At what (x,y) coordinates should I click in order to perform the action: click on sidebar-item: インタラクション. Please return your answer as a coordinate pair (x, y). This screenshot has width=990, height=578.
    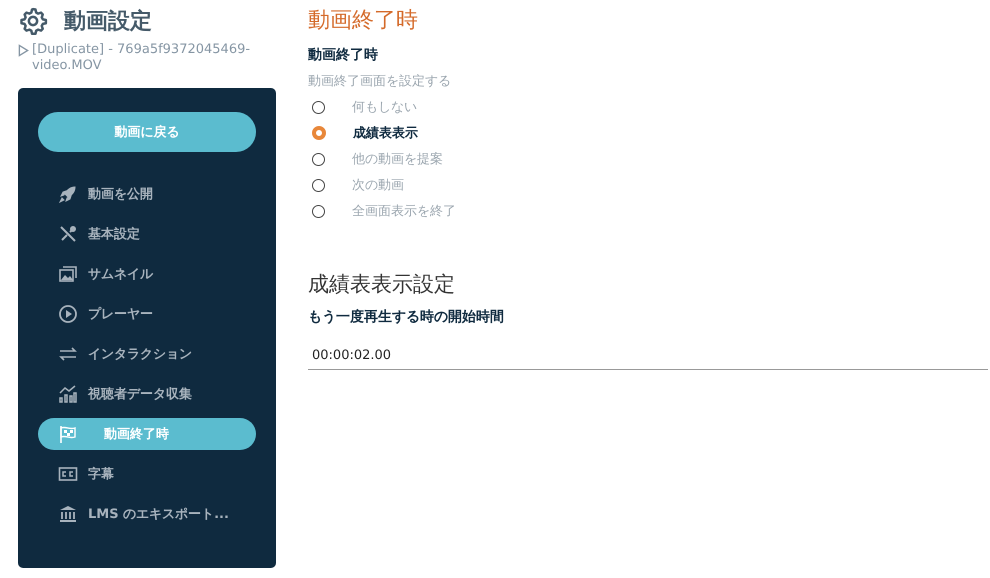
    Looking at the image, I should click on (147, 354).